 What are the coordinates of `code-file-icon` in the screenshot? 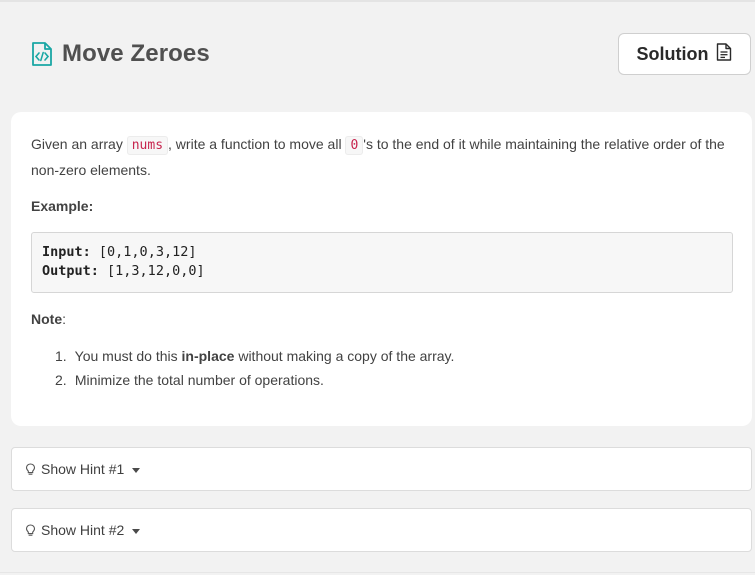 It's located at (42, 54).